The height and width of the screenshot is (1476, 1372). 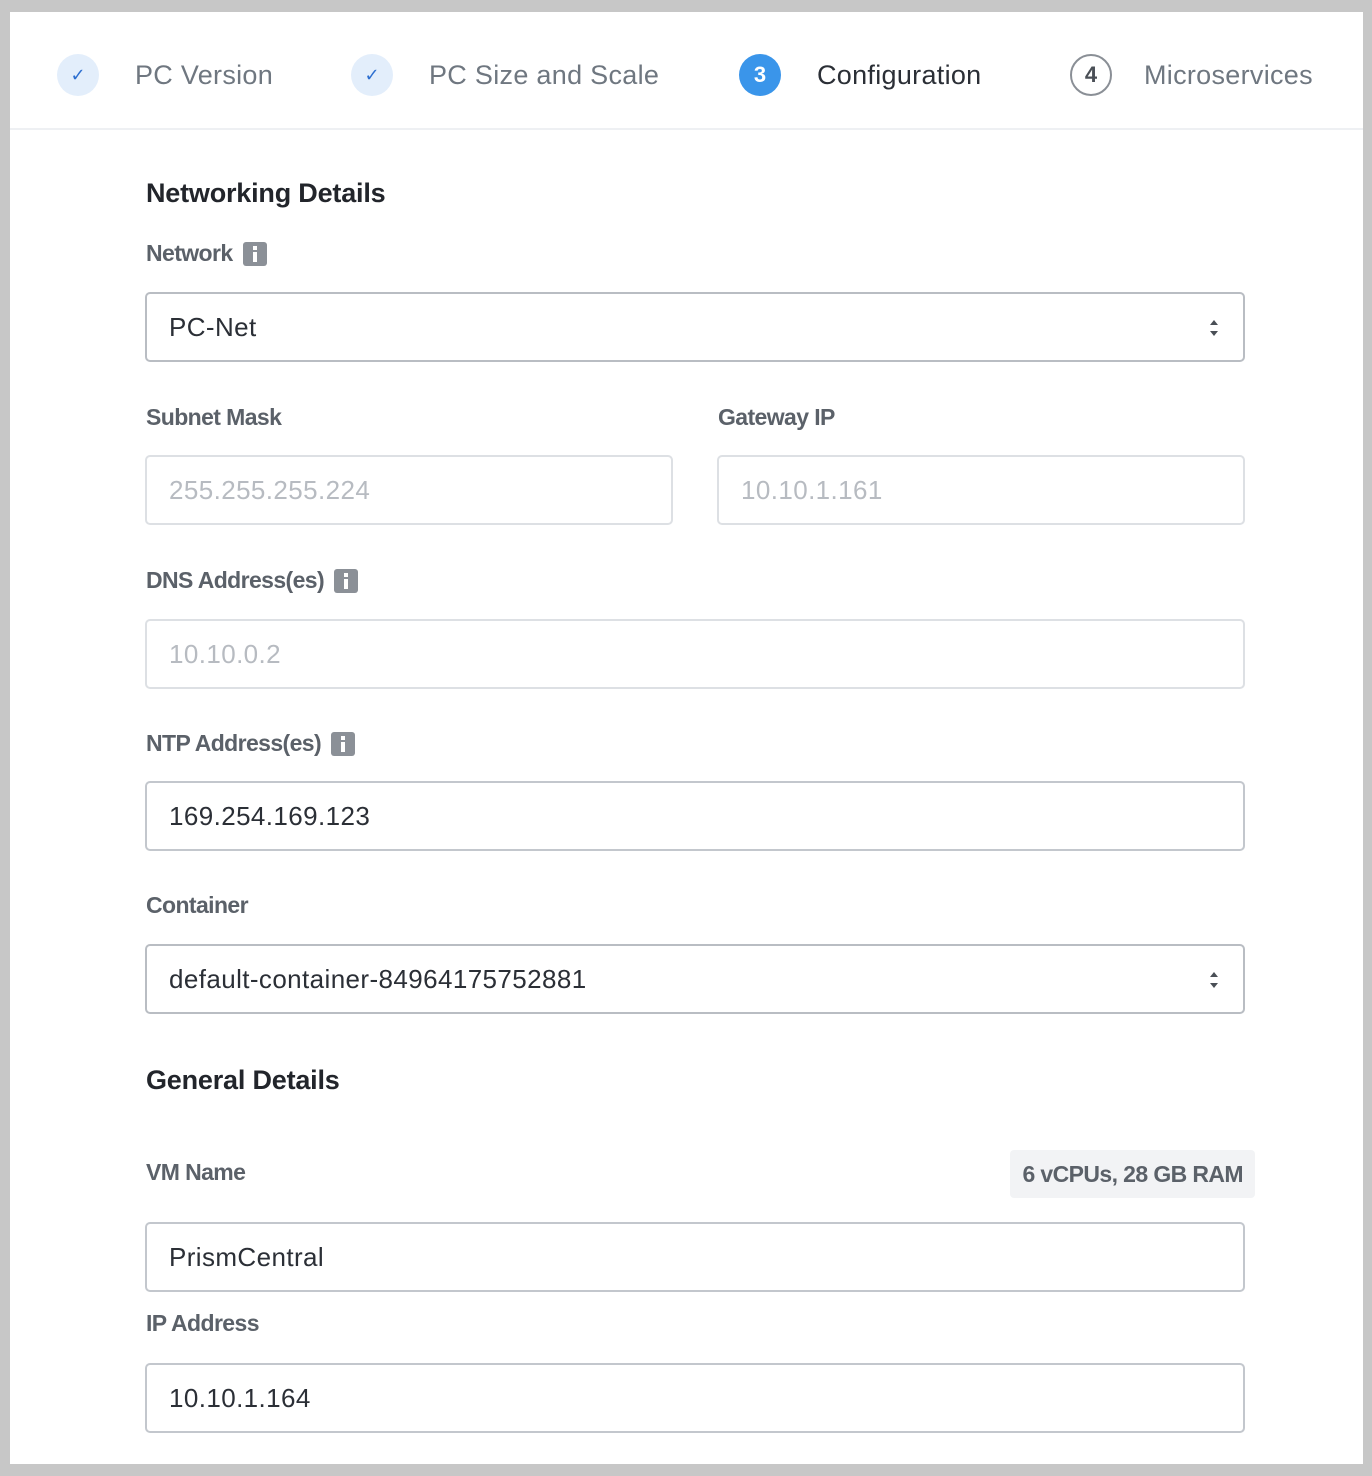 I want to click on step-number-badge: 4, so click(x=1091, y=75).